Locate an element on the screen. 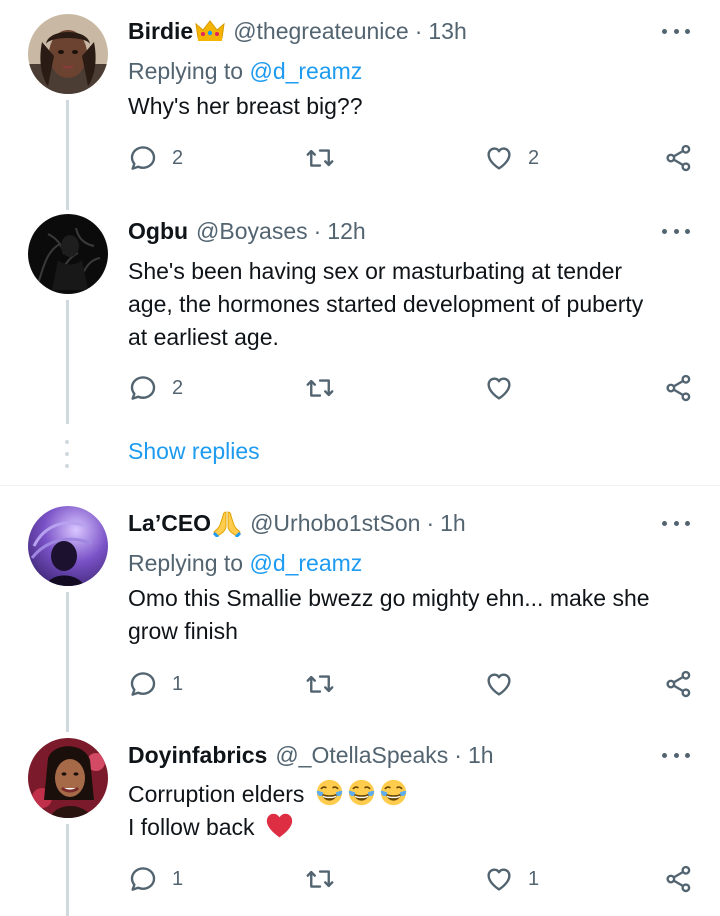 This screenshot has height=916, width=720. tweet-text: Why's her breast big?? is located at coordinates (413, 106).